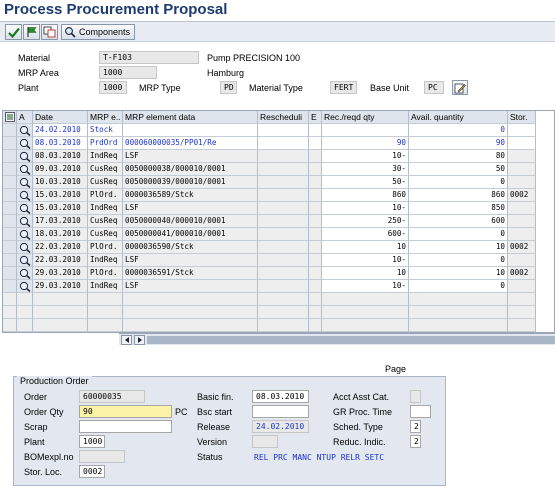 The width and height of the screenshot is (555, 487). I want to click on table-row: 29.03.2010 IndReq LSF 10- 0, so click(269, 286).